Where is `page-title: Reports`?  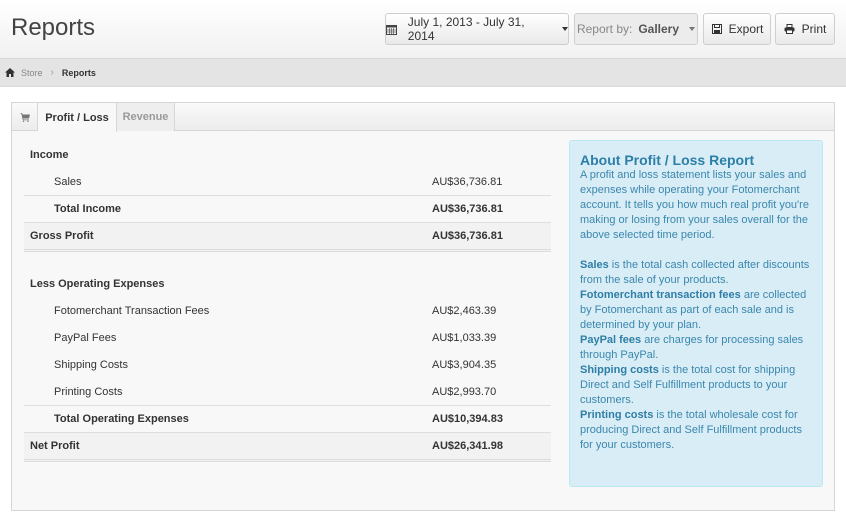
page-title: Reports is located at coordinates (53, 27).